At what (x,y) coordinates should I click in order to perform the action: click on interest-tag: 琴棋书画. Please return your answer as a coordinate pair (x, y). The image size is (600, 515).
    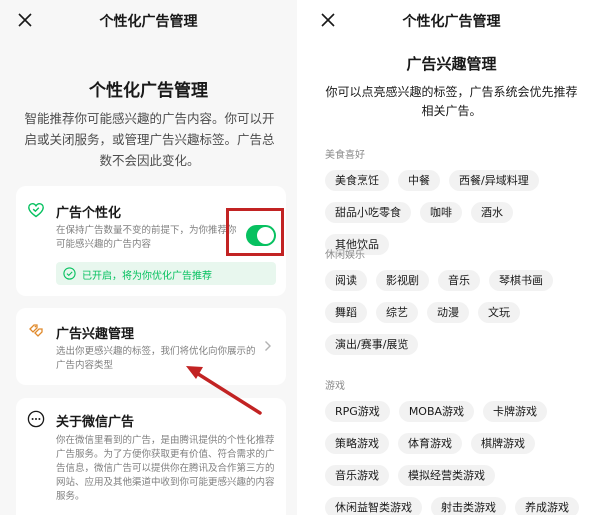
    Looking at the image, I should click on (521, 280).